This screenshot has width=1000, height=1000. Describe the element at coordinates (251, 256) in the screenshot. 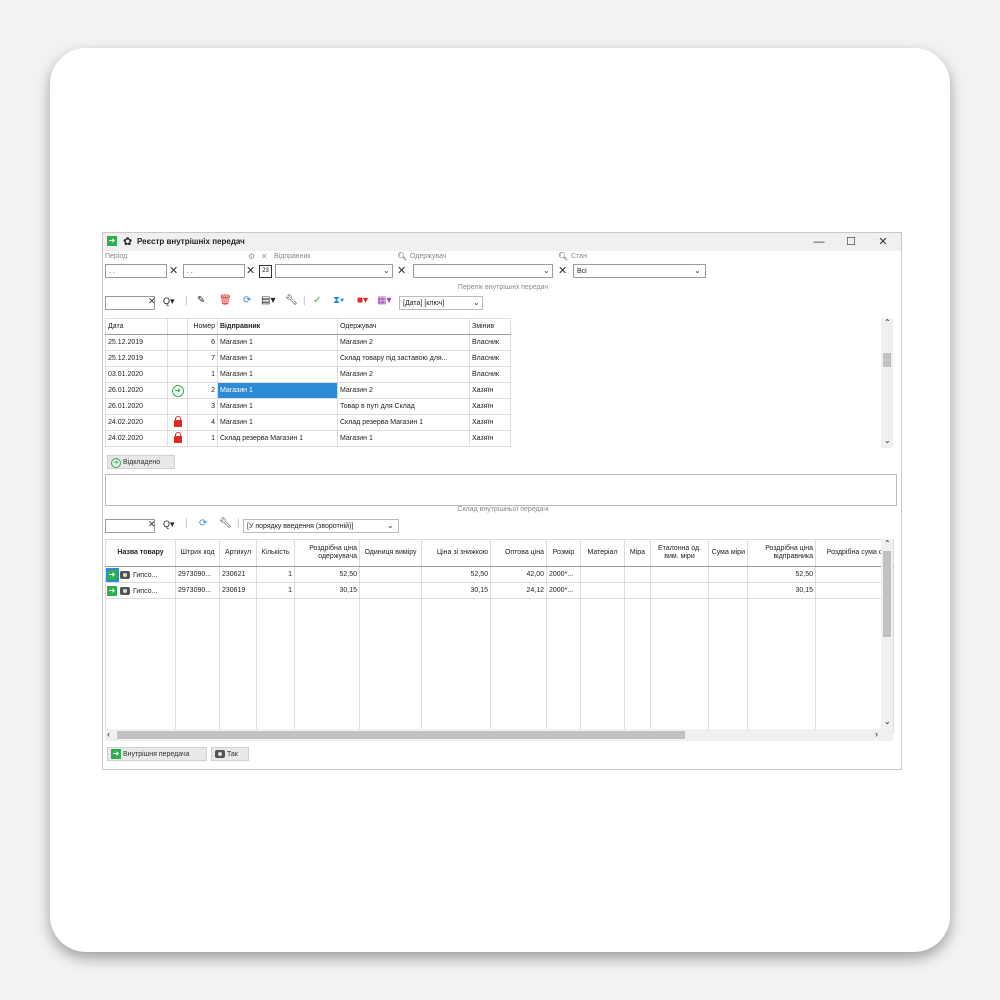

I see `gear-small-icon: ⚙` at that location.